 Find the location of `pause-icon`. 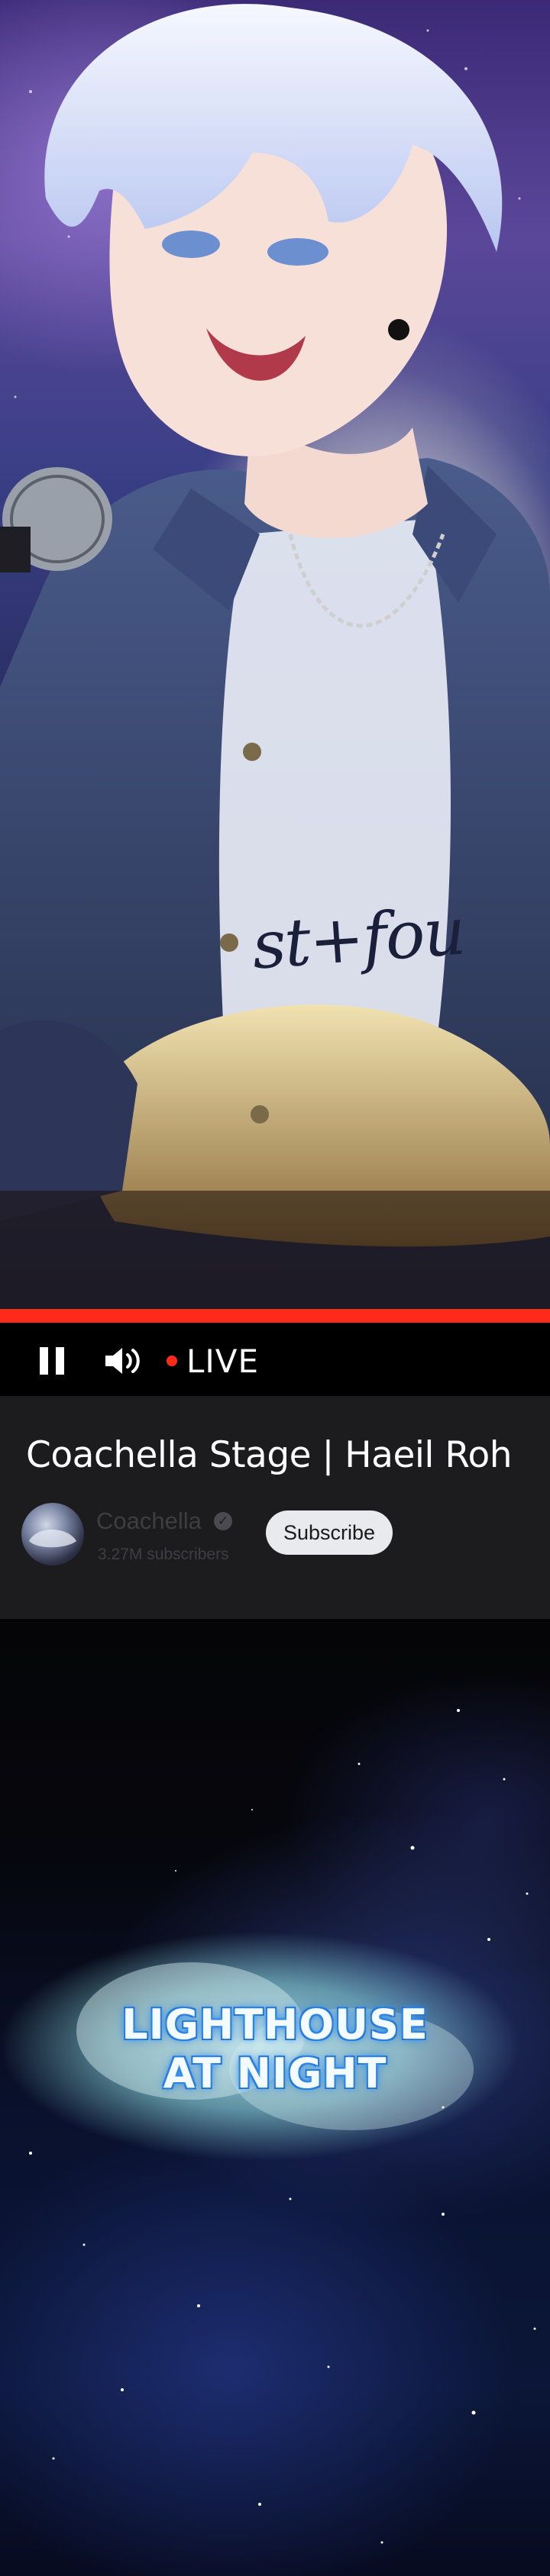

pause-icon is located at coordinates (53, 1361).